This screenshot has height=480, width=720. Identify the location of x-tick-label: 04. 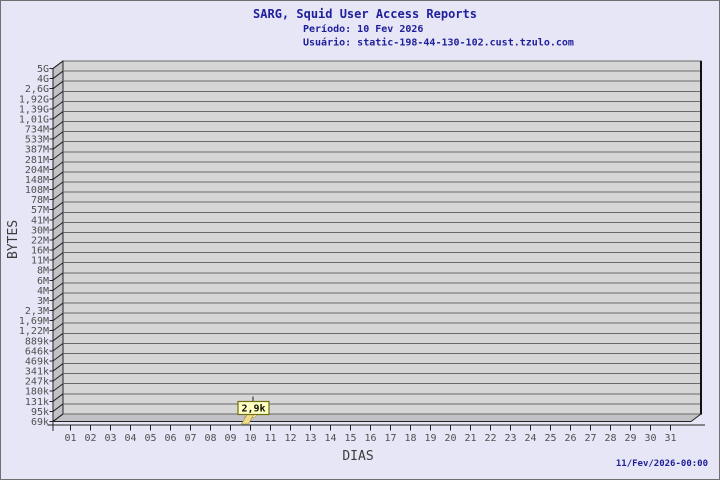
(130, 438).